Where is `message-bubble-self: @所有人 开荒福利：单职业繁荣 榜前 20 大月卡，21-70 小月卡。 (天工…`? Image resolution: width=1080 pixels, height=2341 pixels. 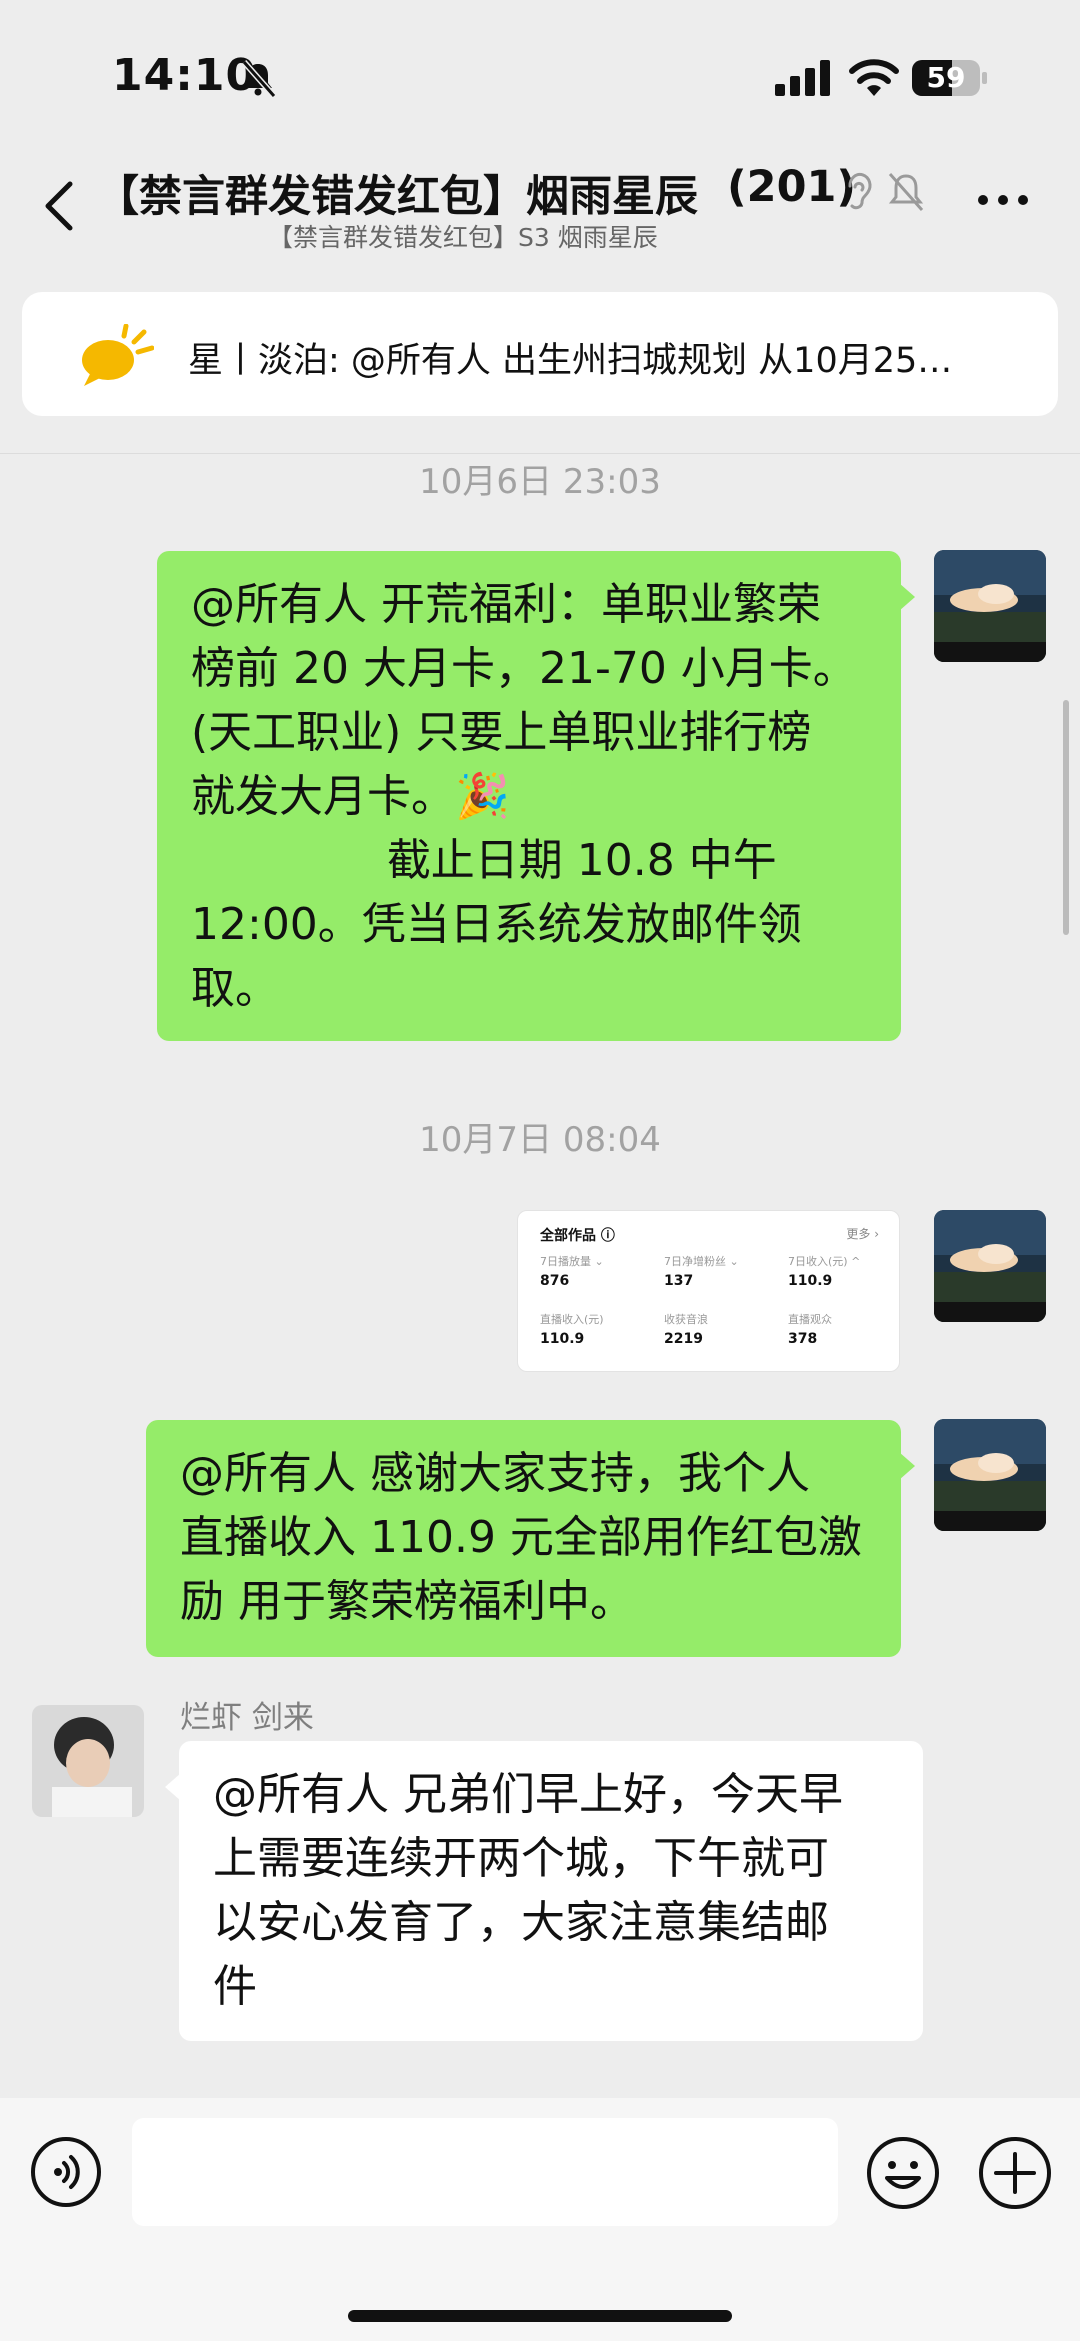 message-bubble-self: @所有人 开荒福利：单职业繁荣 榜前 20 大月卡，21-70 小月卡。 (天工… is located at coordinates (536, 796).